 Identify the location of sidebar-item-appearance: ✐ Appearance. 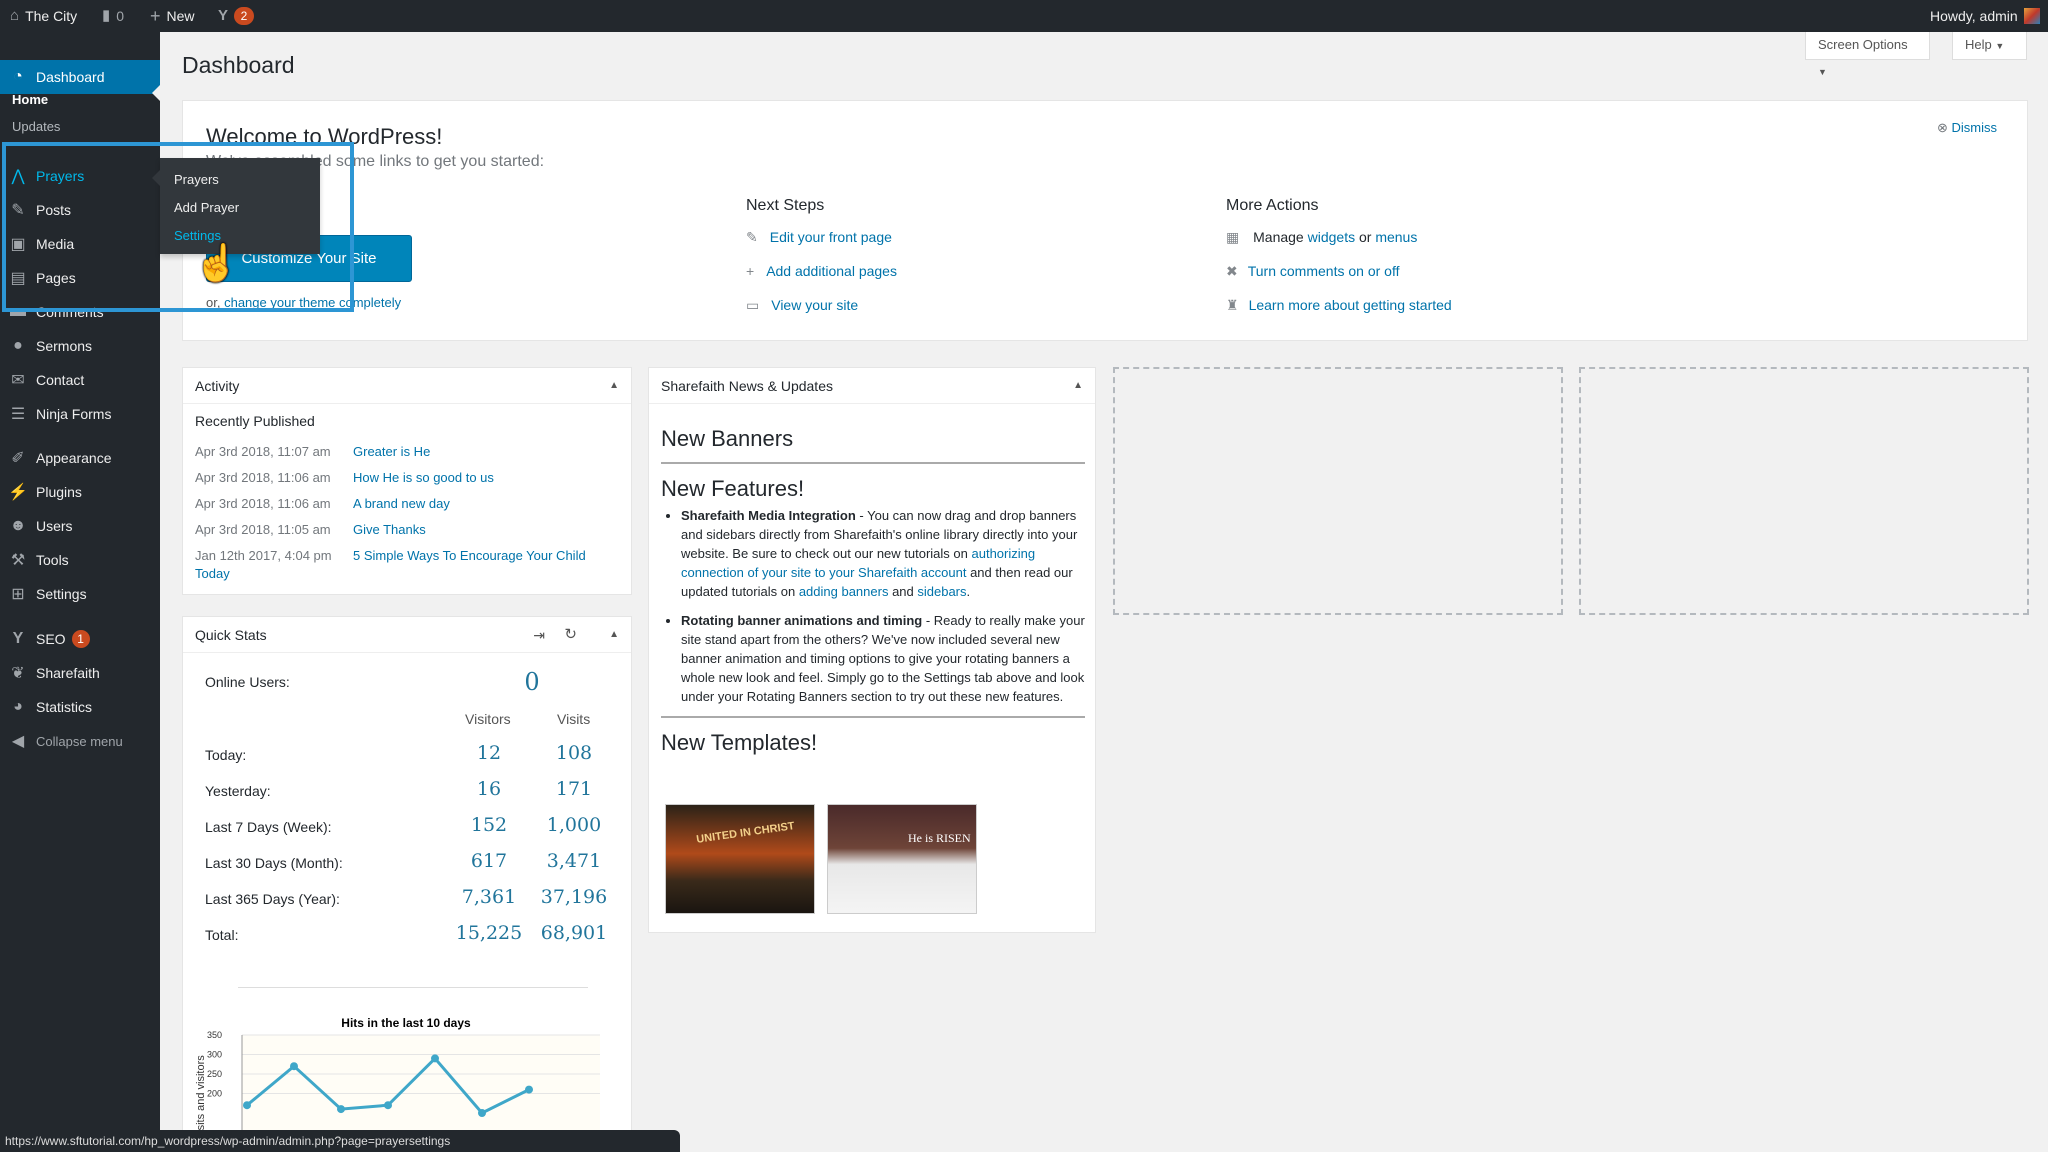
(80, 458).